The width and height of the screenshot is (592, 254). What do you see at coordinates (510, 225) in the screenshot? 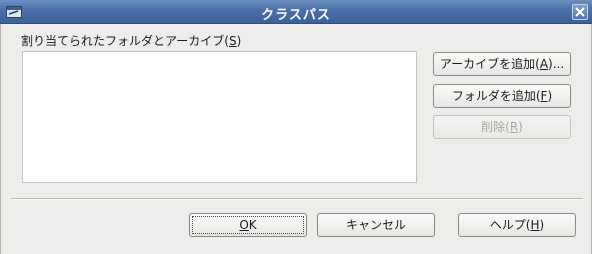
I see `help-prefix: ヘルプ(` at bounding box center [510, 225].